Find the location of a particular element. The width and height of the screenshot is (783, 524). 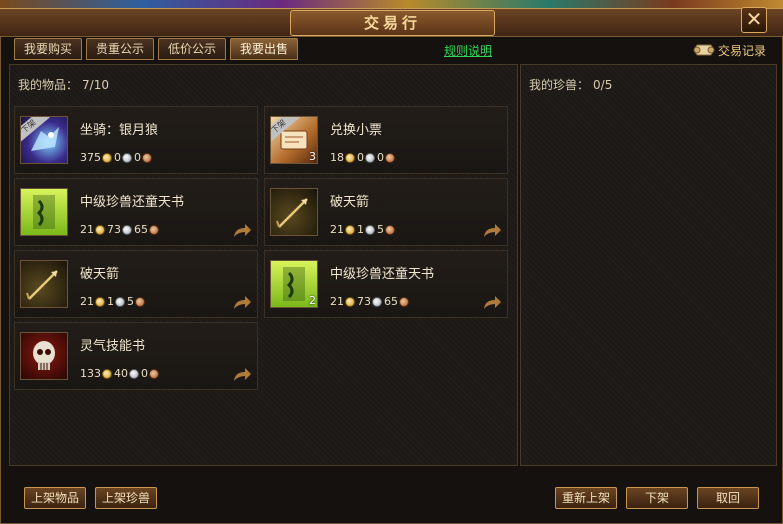

price-gold: 375 is located at coordinates (90, 157).